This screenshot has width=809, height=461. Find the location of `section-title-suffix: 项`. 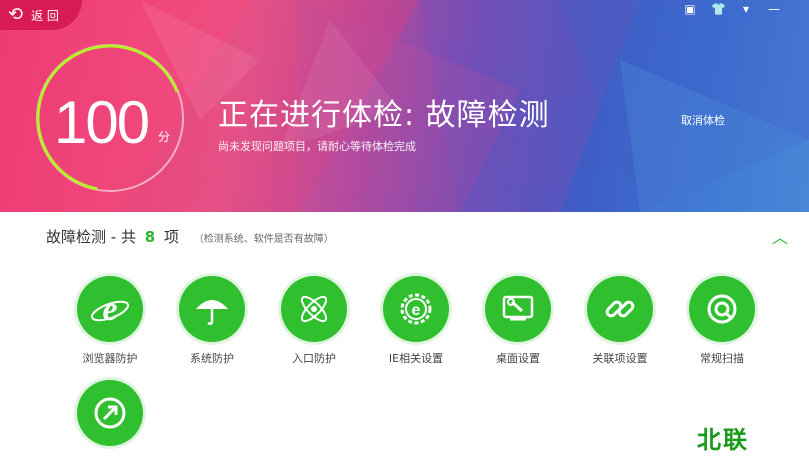

section-title-suffix: 项 is located at coordinates (171, 237).